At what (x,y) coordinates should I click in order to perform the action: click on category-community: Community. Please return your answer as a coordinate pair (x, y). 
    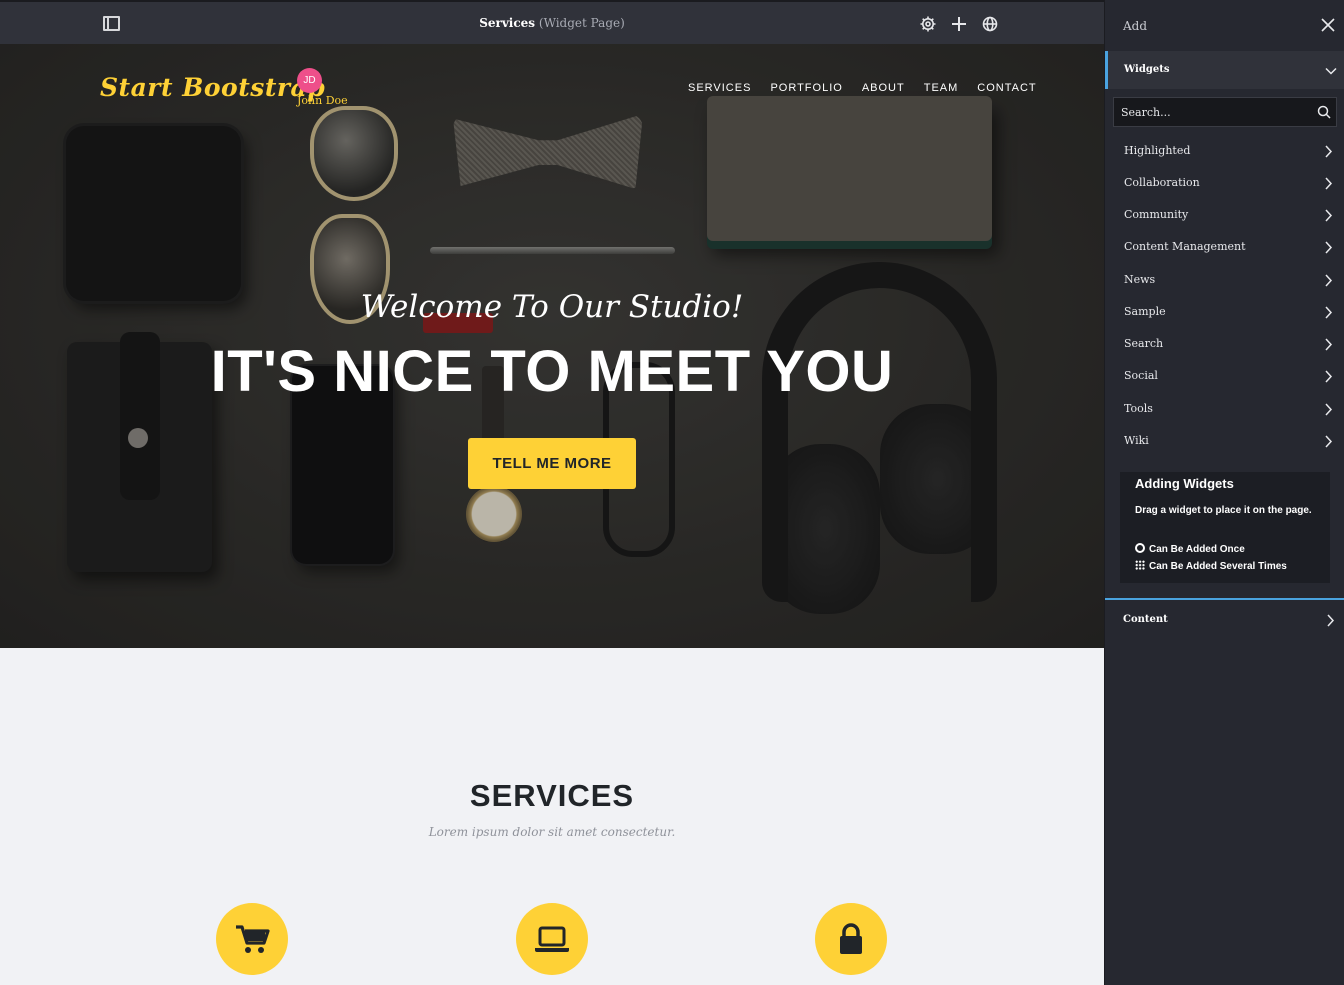
    Looking at the image, I should click on (1224, 215).